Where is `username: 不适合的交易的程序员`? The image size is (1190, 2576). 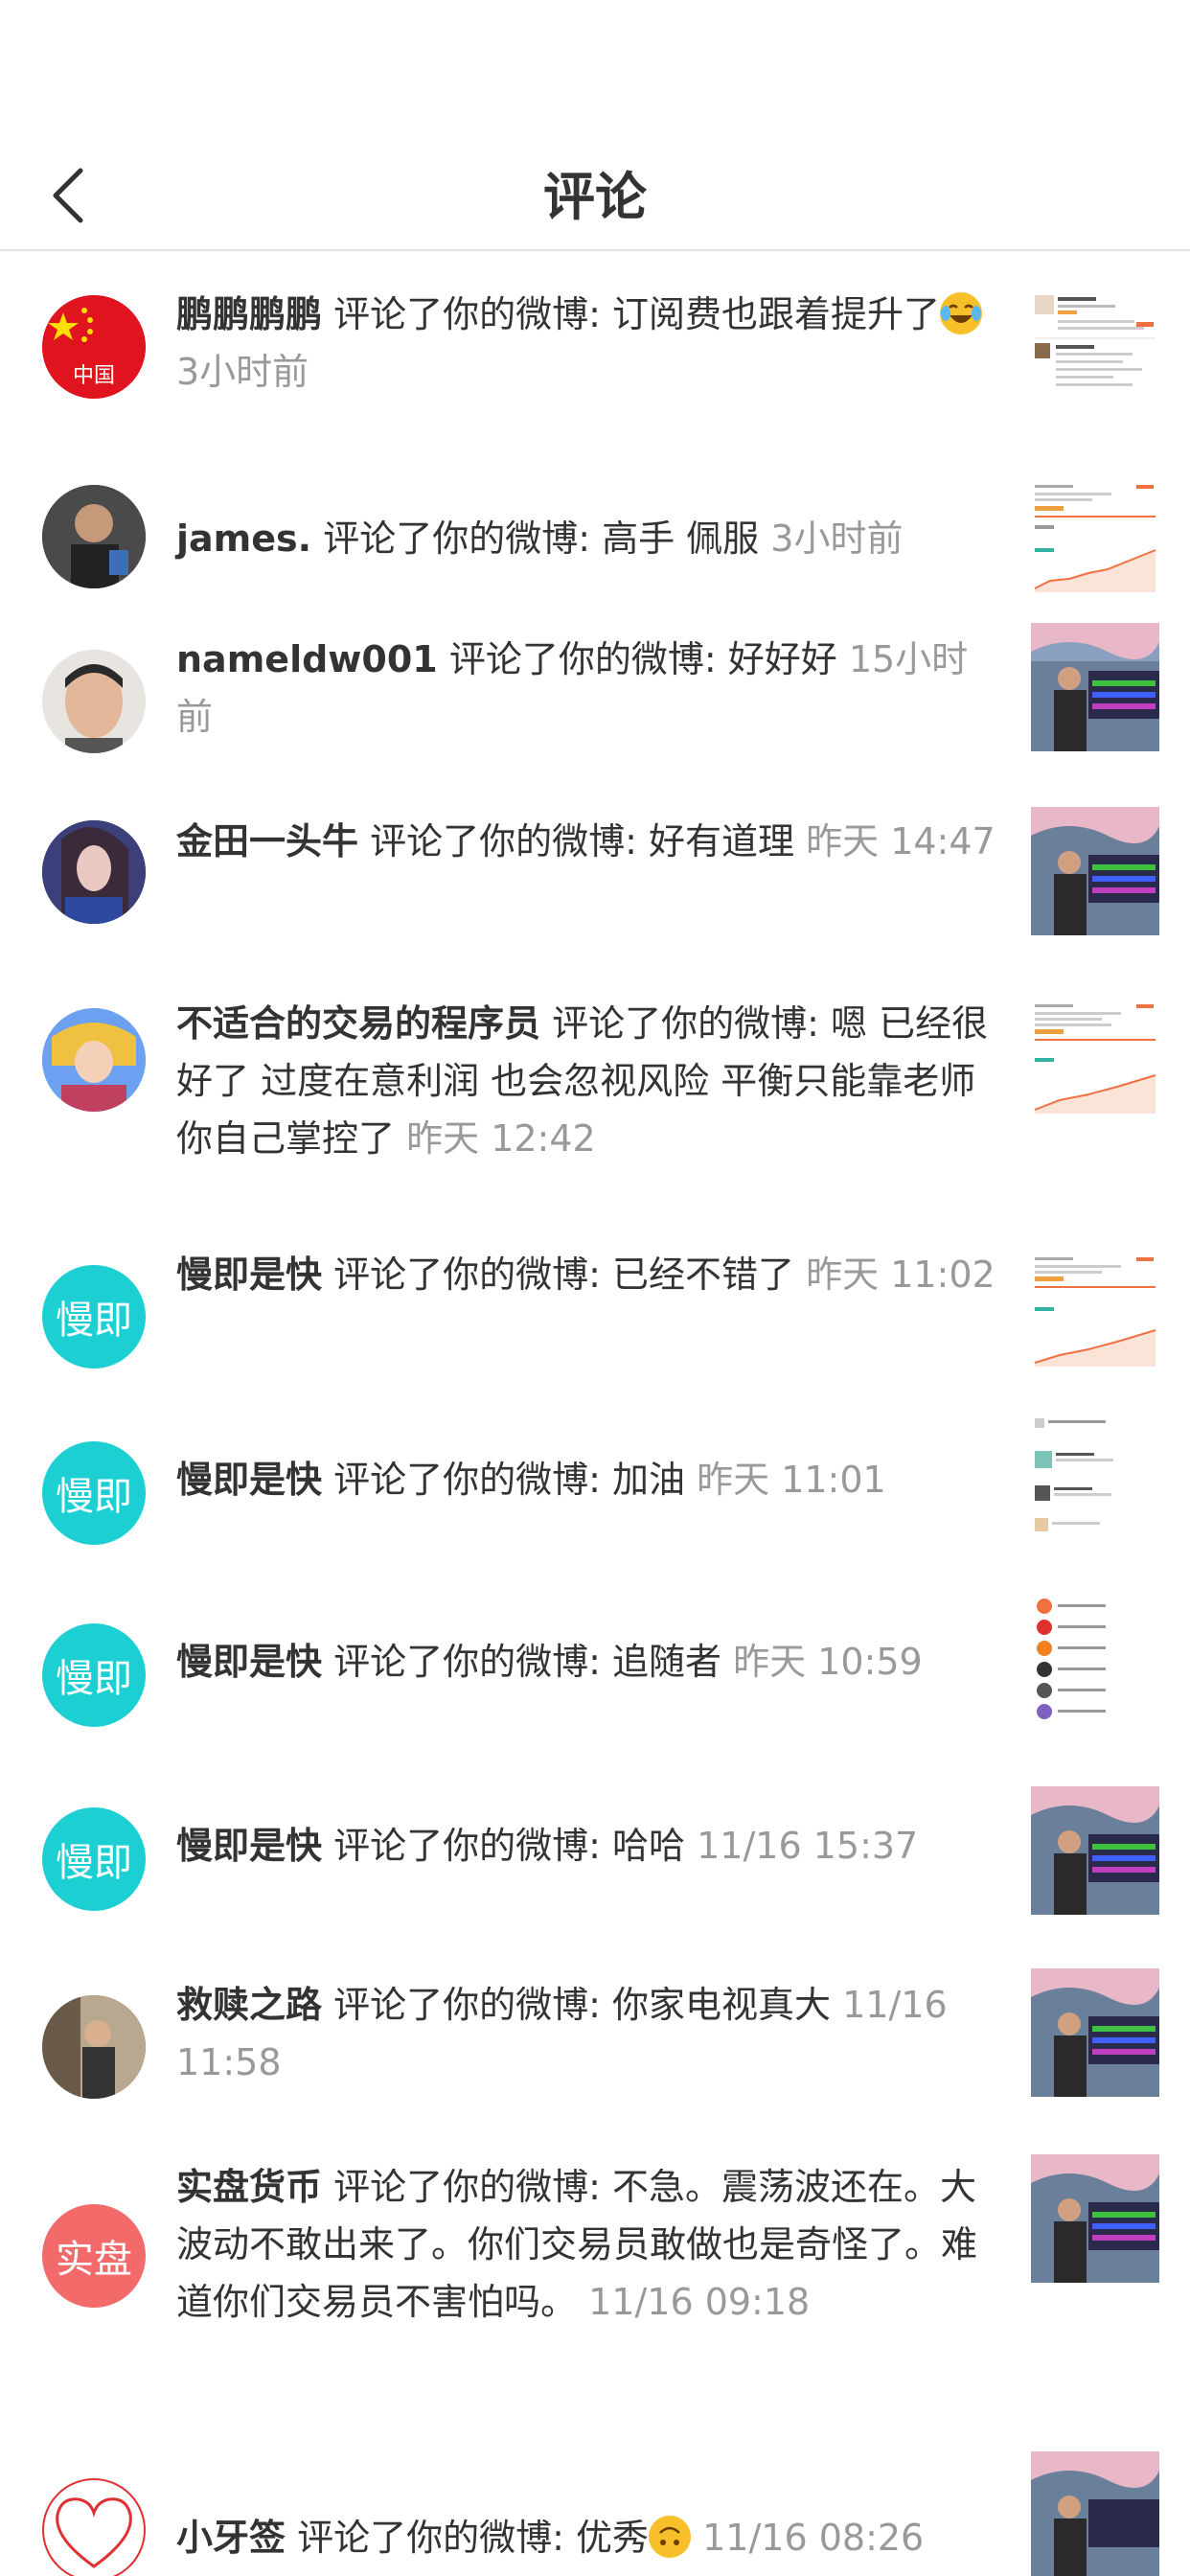
username: 不适合的交易的程序员 is located at coordinates (358, 1023).